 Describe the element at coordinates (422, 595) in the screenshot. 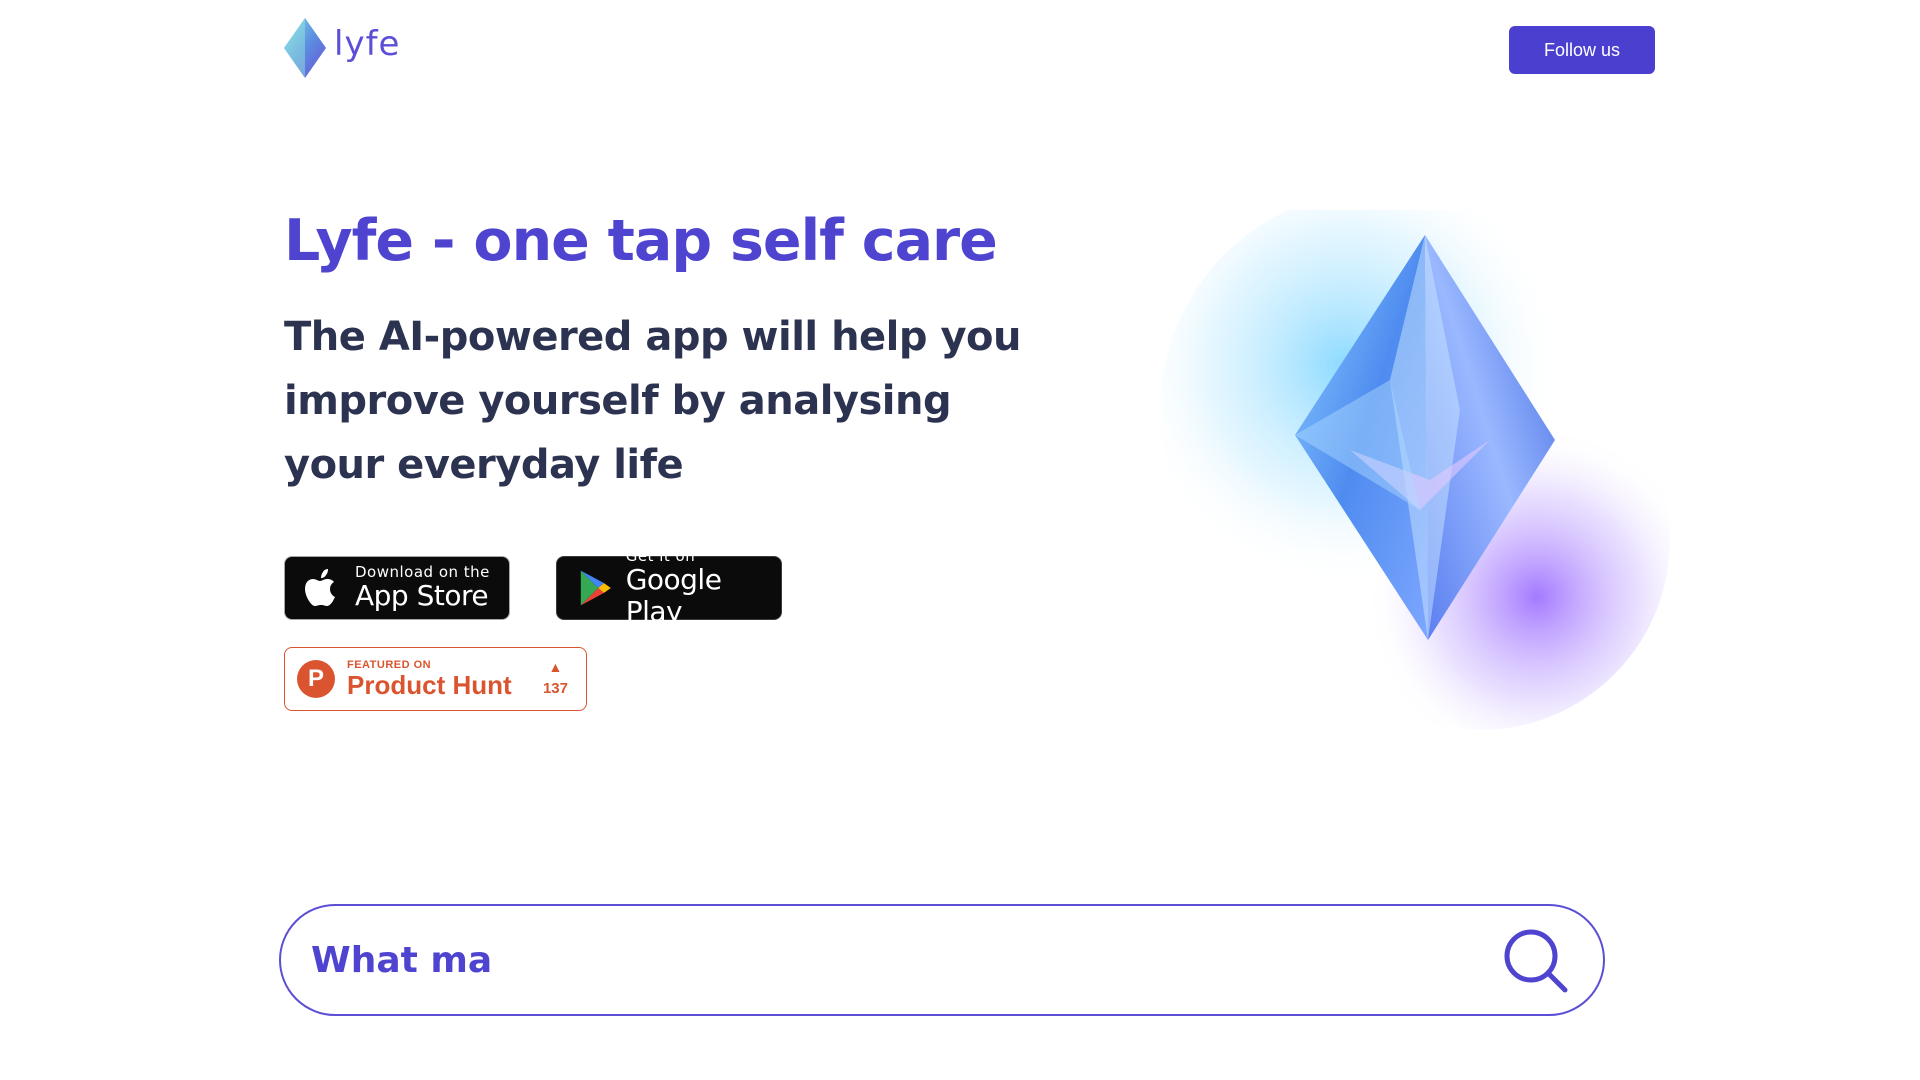

I see `app-store-big-text: App Store` at that location.